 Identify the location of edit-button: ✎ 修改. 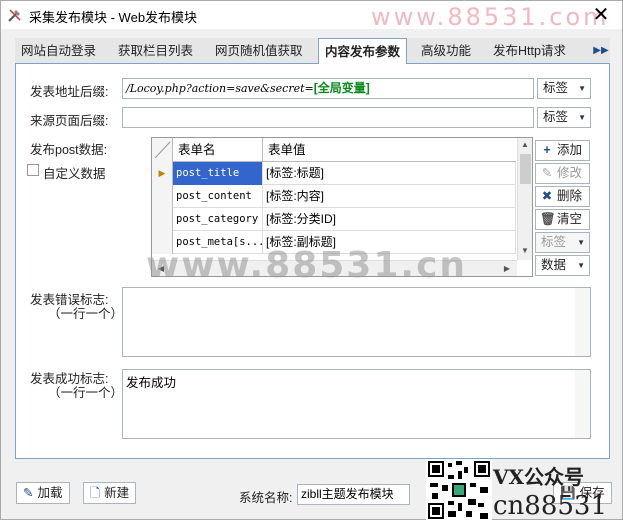
(562, 173).